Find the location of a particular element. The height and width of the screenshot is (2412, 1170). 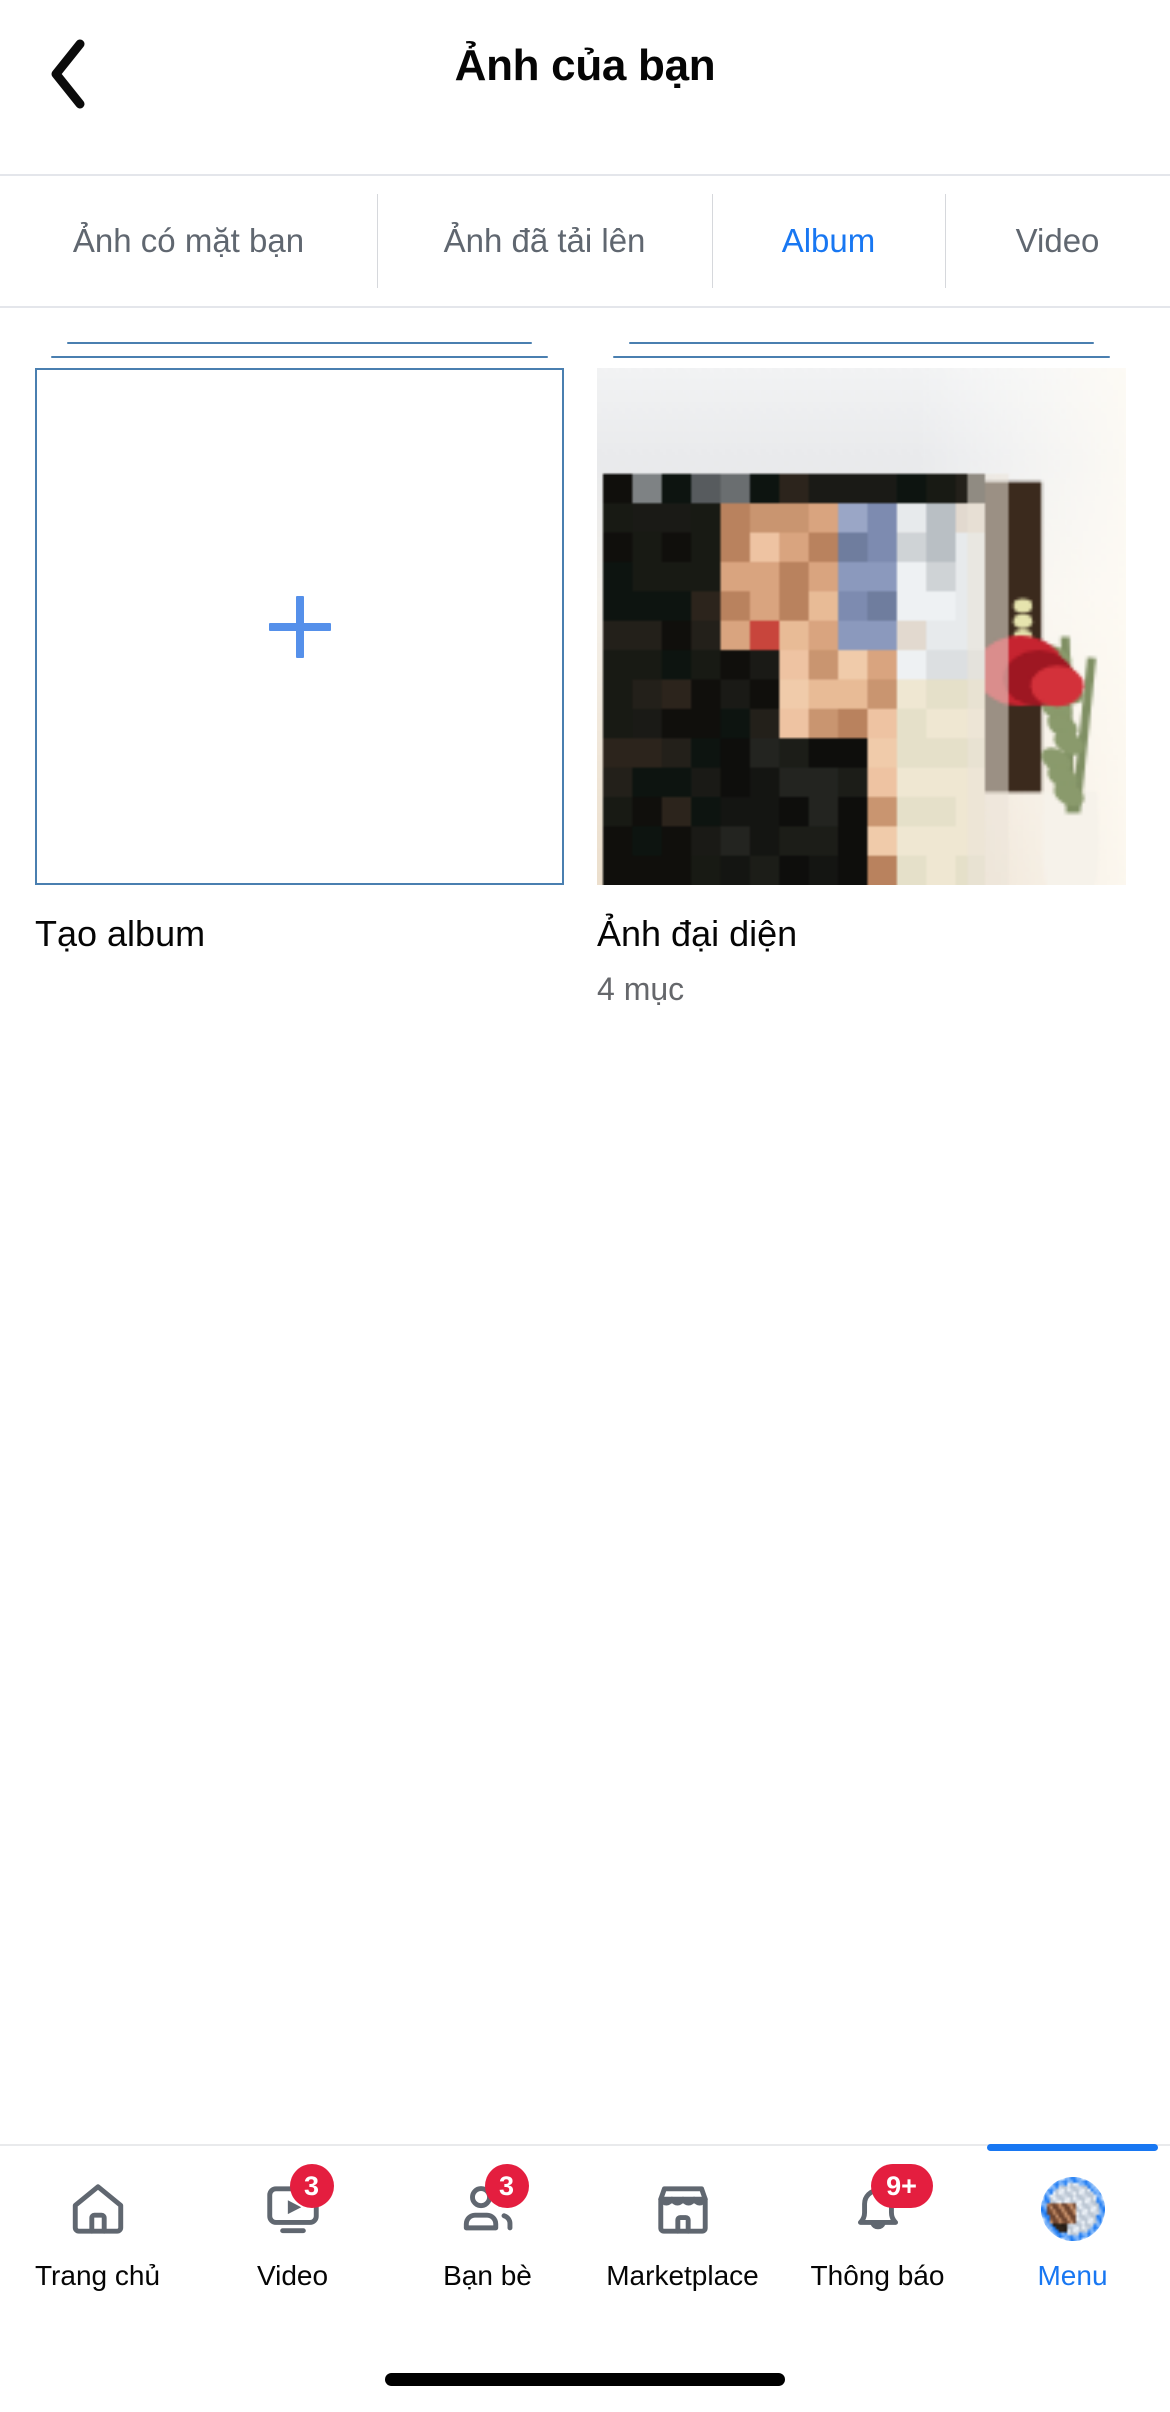

page-title: Ảnh của bạn is located at coordinates (585, 65).